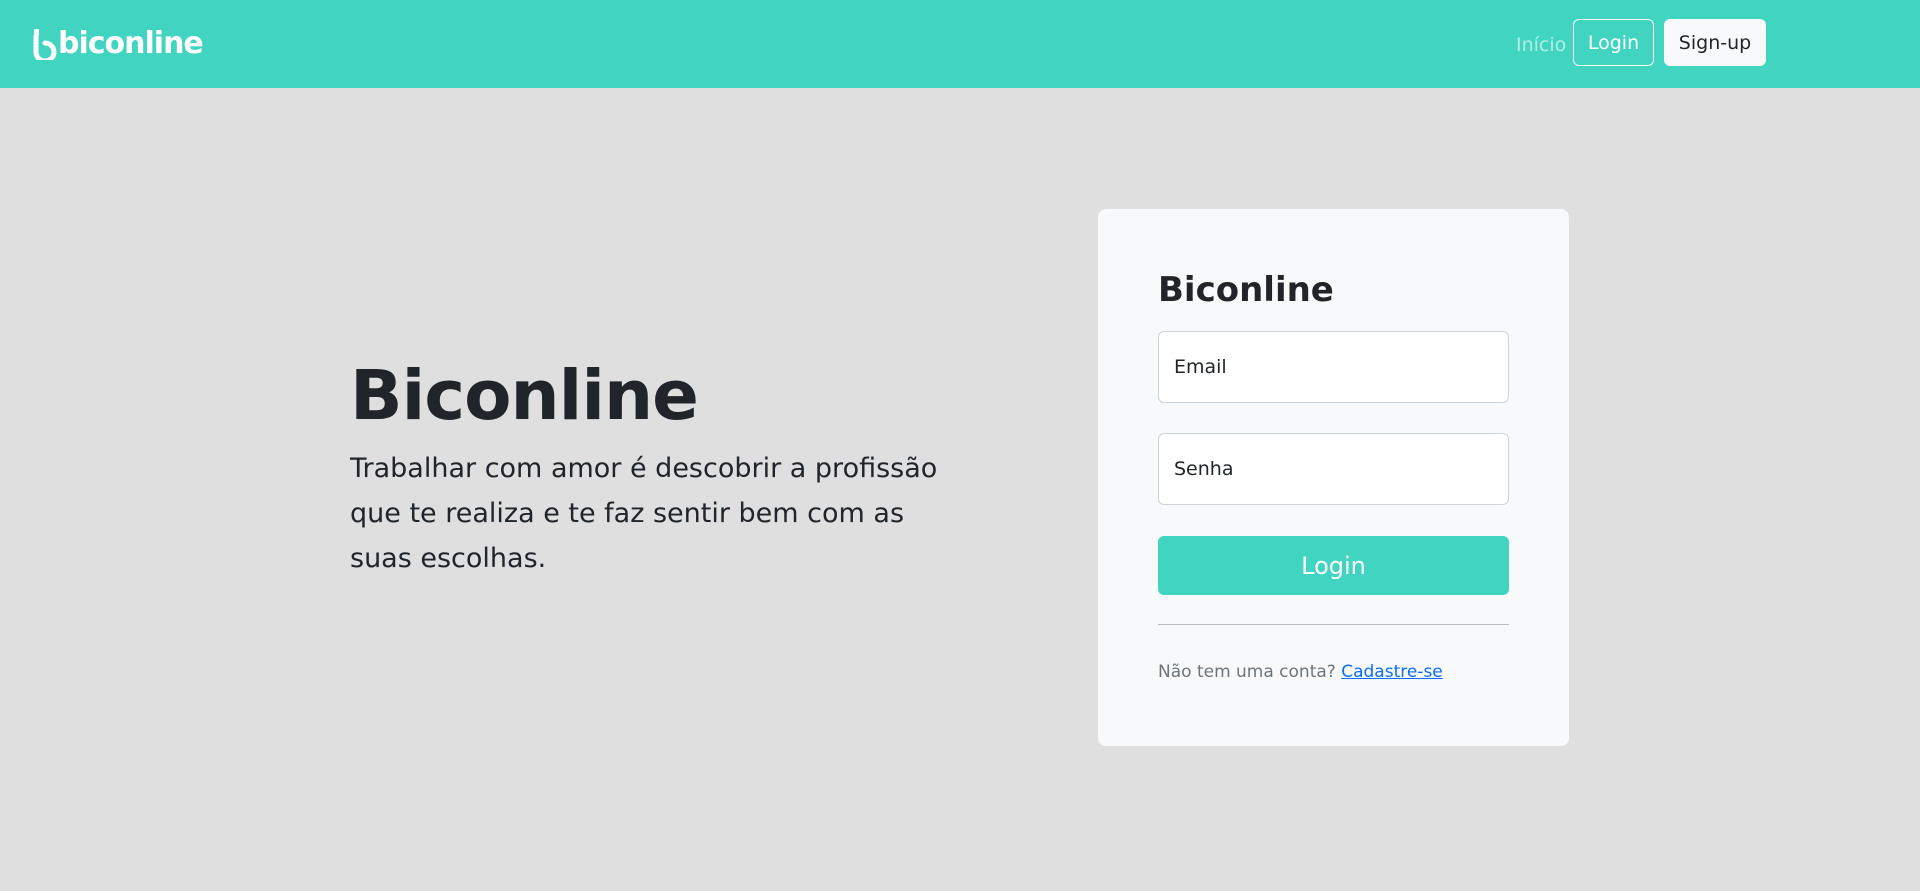 The width and height of the screenshot is (1920, 891). What do you see at coordinates (1333, 565) in the screenshot?
I see `login-submit-button: Login` at bounding box center [1333, 565].